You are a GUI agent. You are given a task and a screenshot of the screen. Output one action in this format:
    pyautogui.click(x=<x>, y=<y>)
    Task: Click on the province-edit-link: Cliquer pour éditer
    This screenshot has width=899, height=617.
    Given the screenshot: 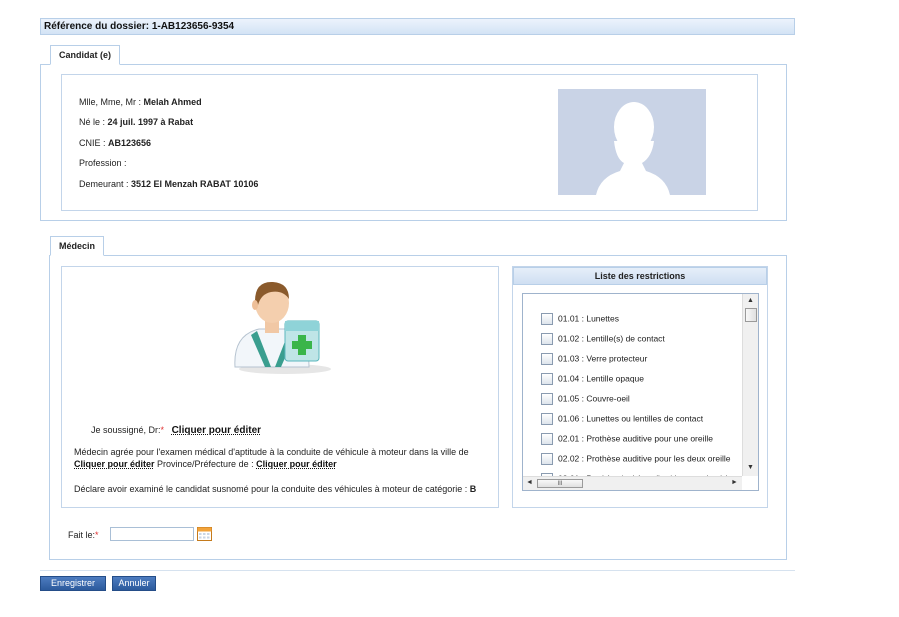 What is the action you would take?
    pyautogui.click(x=296, y=464)
    